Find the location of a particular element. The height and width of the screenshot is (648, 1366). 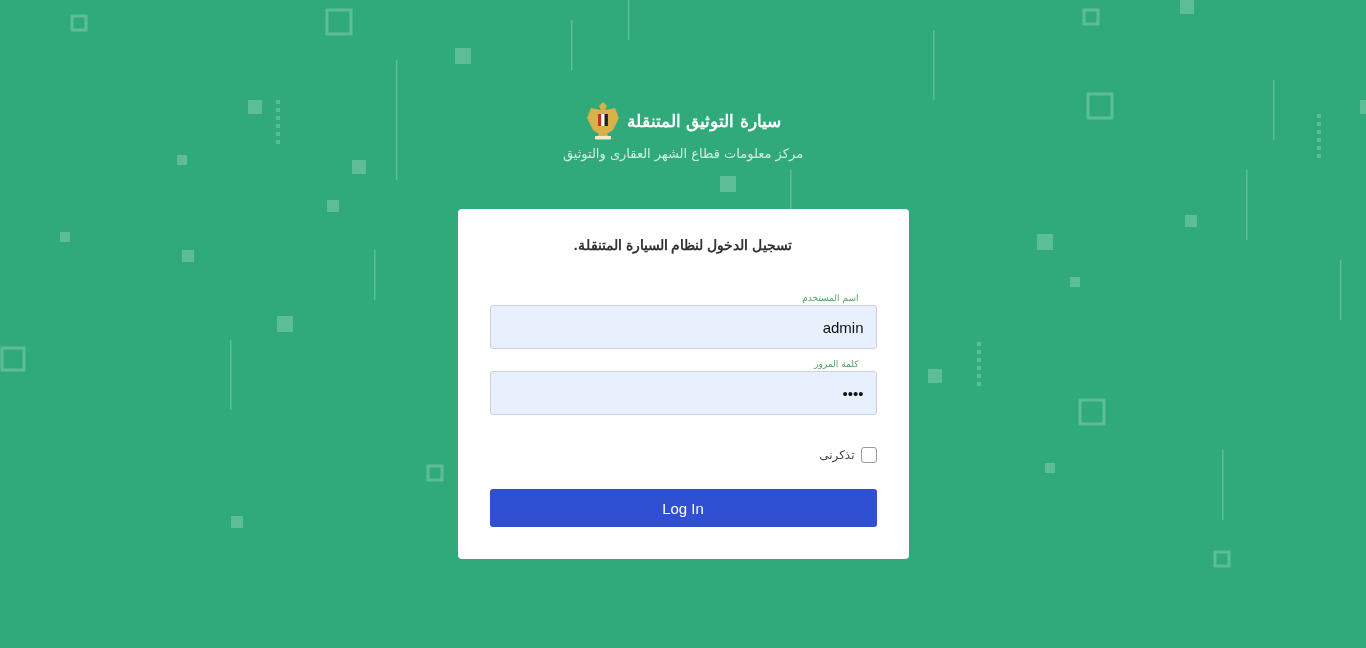

login-button: Log In is located at coordinates (683, 508).